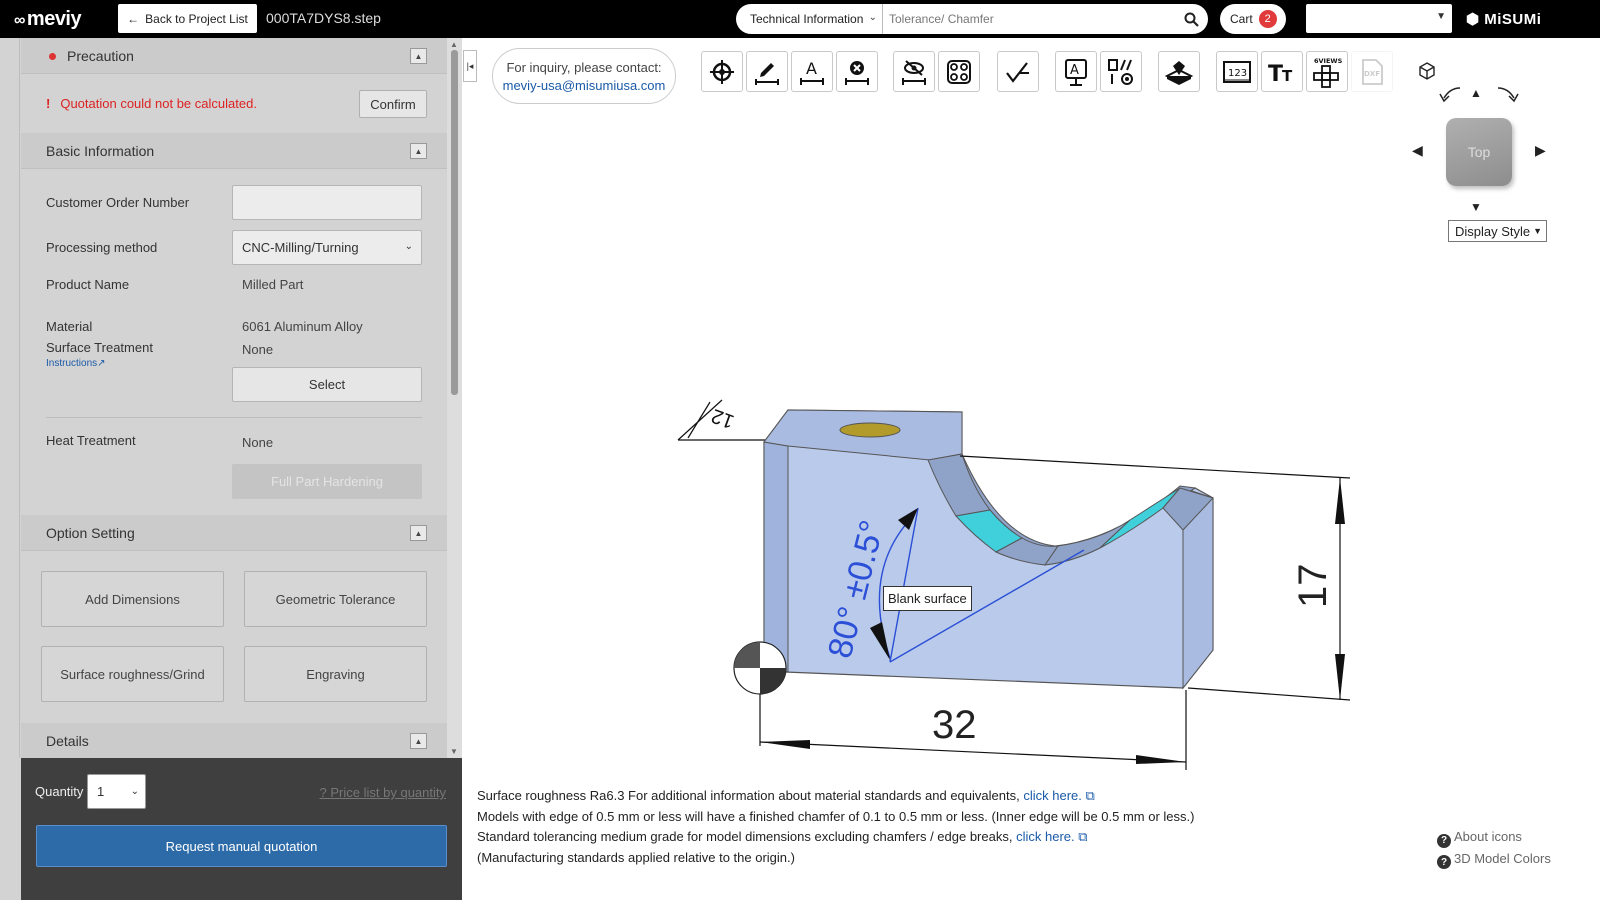  I want to click on six-views-label: 6VIEWS, so click(1328, 61).